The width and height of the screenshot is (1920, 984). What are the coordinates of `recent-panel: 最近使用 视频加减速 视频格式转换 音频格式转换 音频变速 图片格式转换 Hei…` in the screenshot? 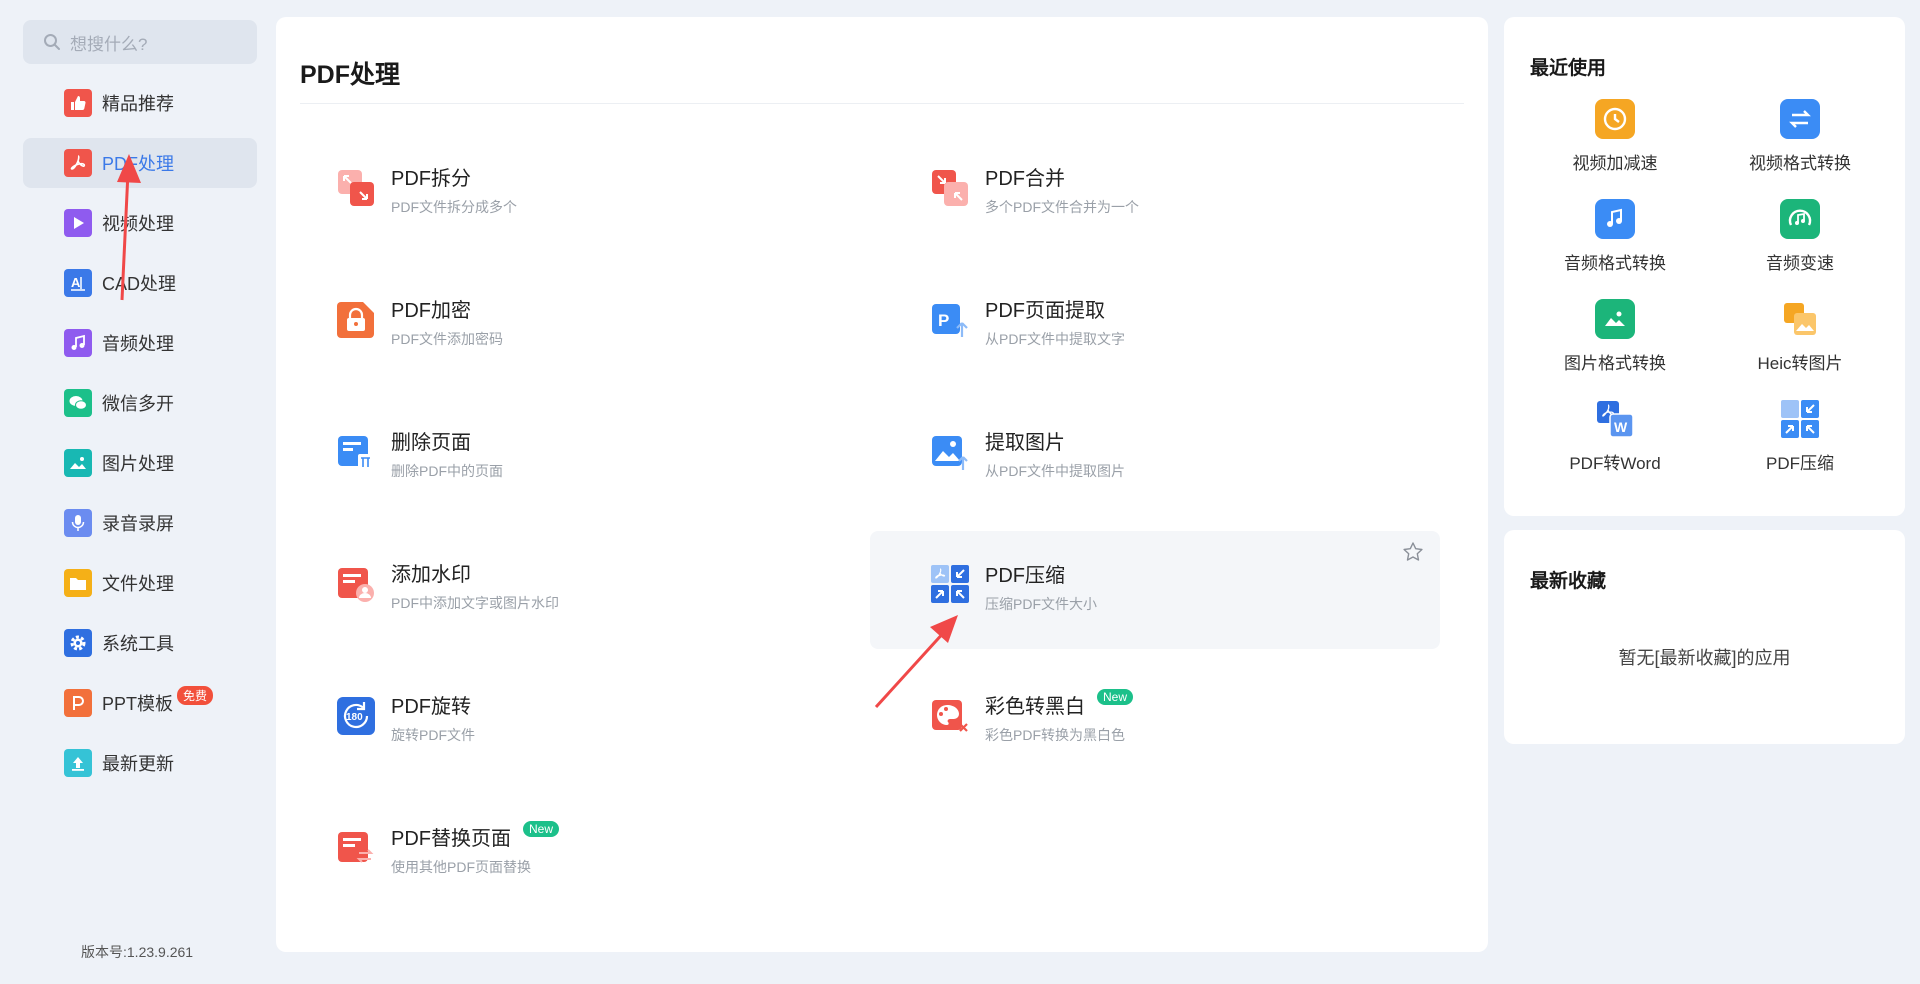 It's located at (1704, 266).